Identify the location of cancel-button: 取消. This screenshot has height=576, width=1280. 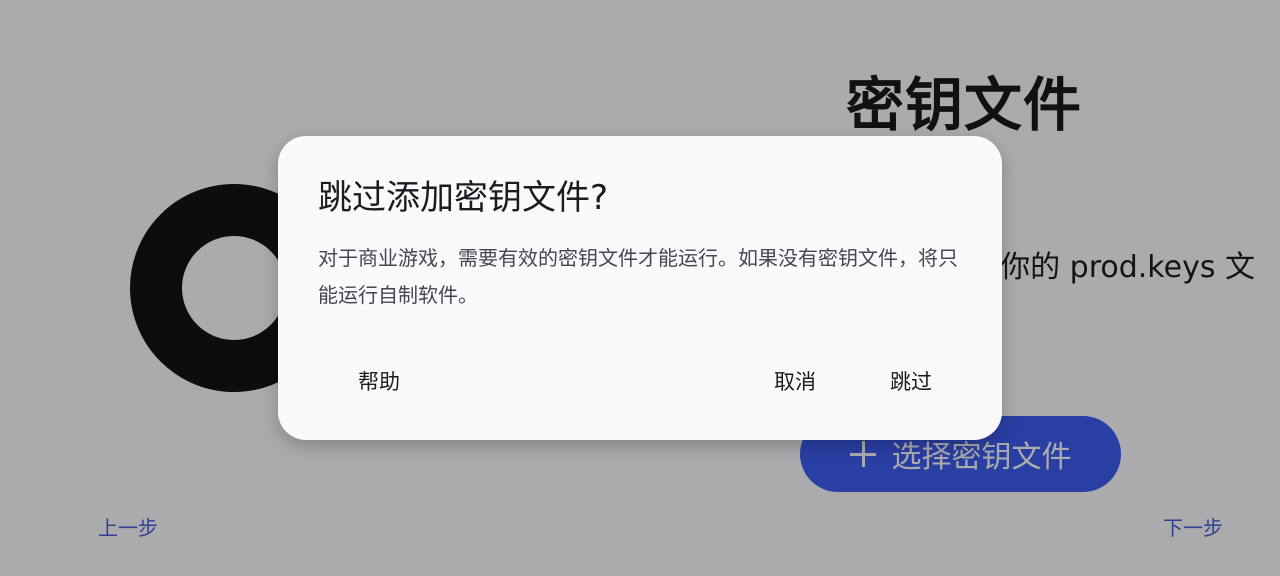
(795, 381).